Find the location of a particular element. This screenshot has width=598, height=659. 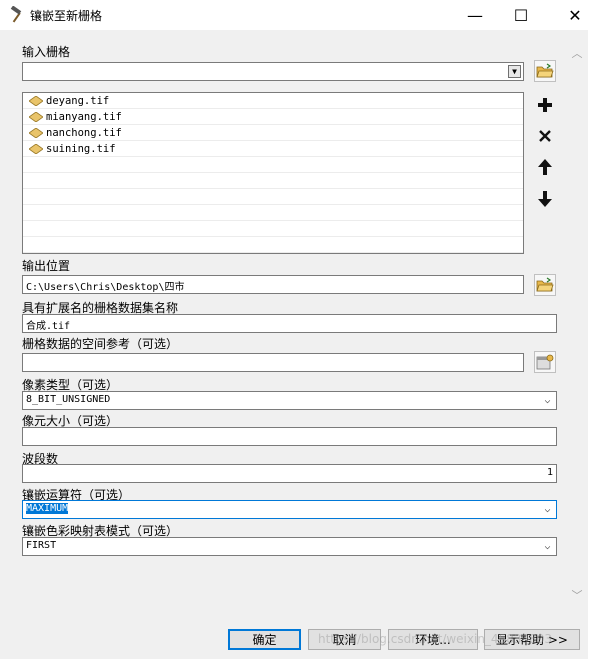

plus-icon is located at coordinates (545, 105).